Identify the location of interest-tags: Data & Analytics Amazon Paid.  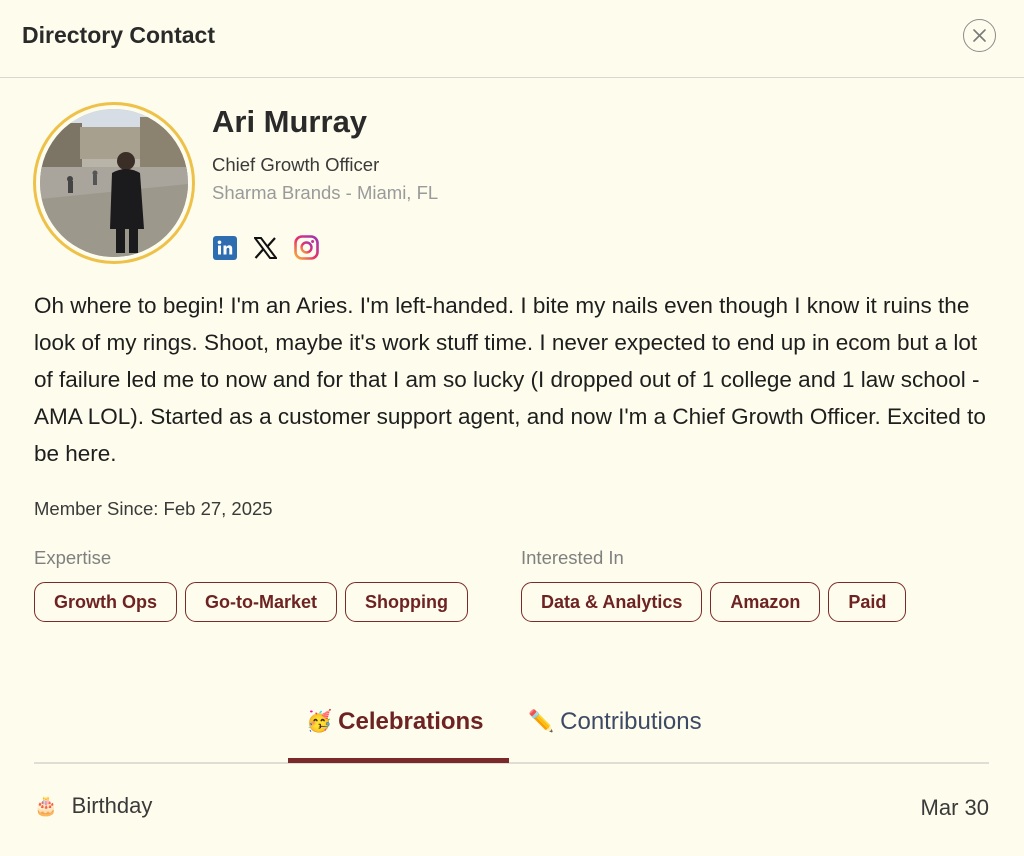
(756, 602).